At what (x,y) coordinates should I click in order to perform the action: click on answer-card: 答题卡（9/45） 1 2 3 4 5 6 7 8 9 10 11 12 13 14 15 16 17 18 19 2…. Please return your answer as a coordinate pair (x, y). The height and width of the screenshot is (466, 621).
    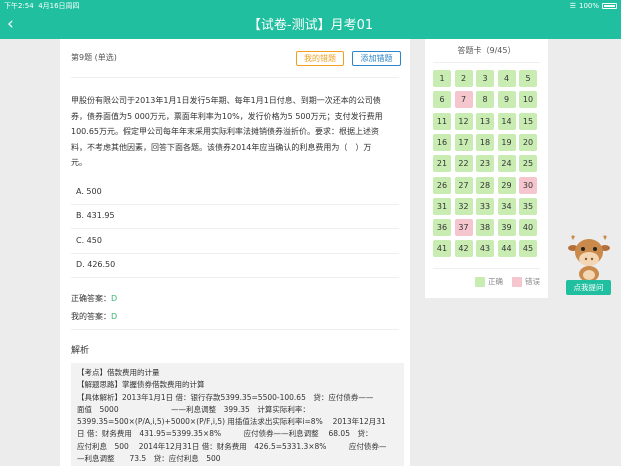
    Looking at the image, I should click on (486, 168).